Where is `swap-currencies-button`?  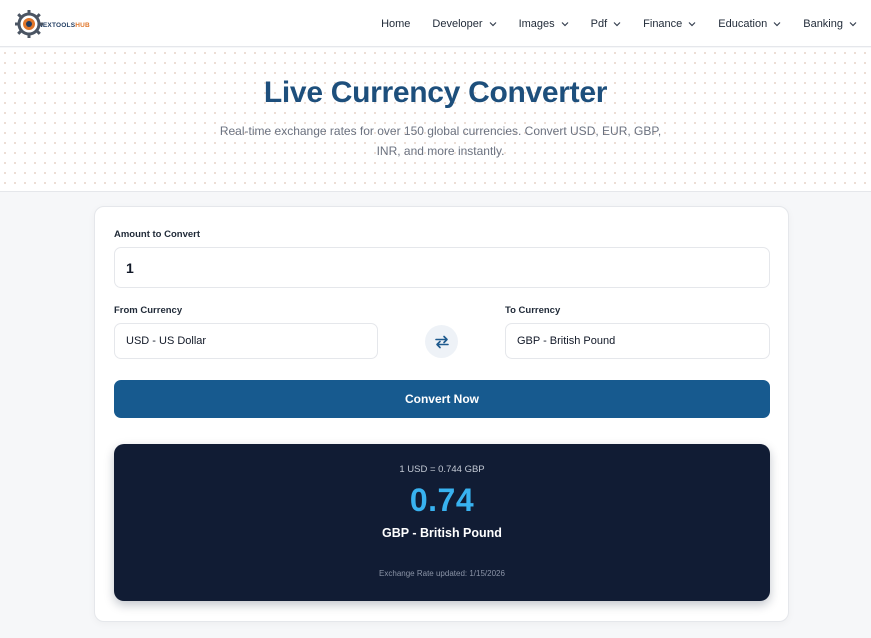 swap-currencies-button is located at coordinates (441, 341).